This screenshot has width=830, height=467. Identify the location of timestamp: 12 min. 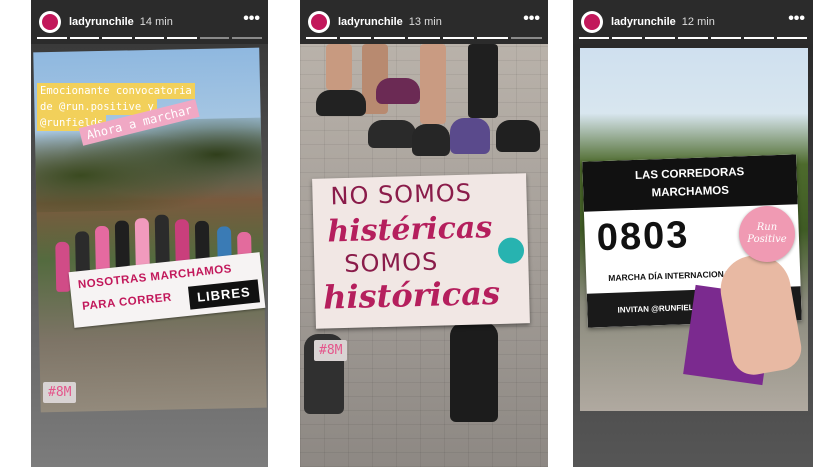
(698, 22).